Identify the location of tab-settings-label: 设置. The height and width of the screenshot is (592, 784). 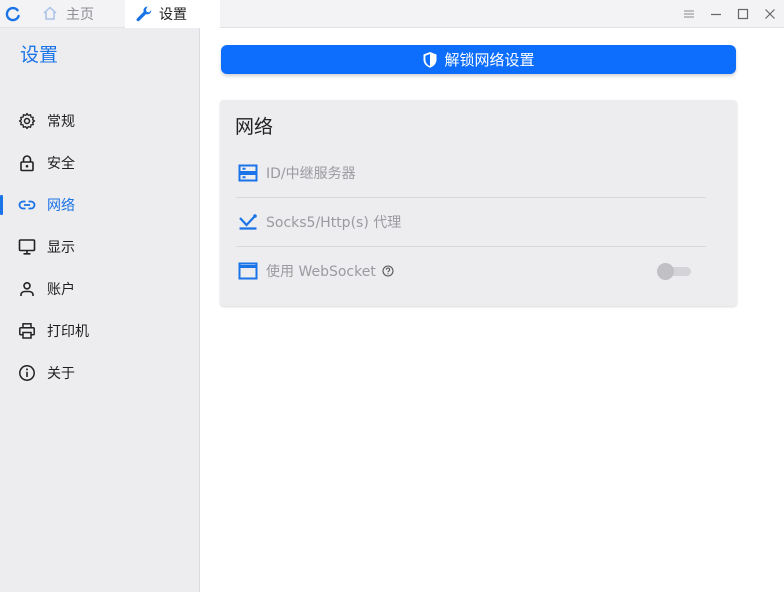
(173, 15).